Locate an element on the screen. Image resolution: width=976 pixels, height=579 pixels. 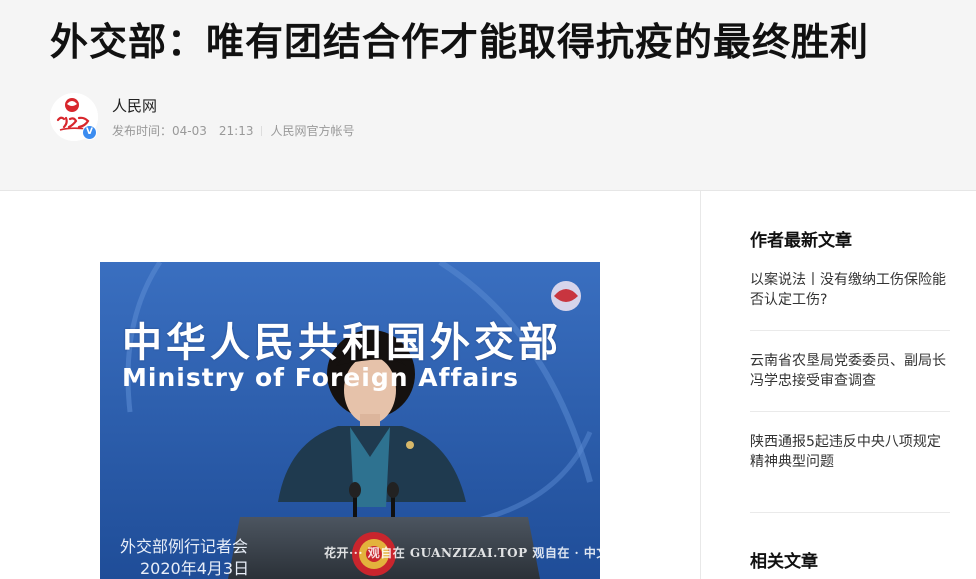
latest-article-link: 以案说法丨没有缴纳工伤保险能否认定工伤? is located at coordinates (850, 290).